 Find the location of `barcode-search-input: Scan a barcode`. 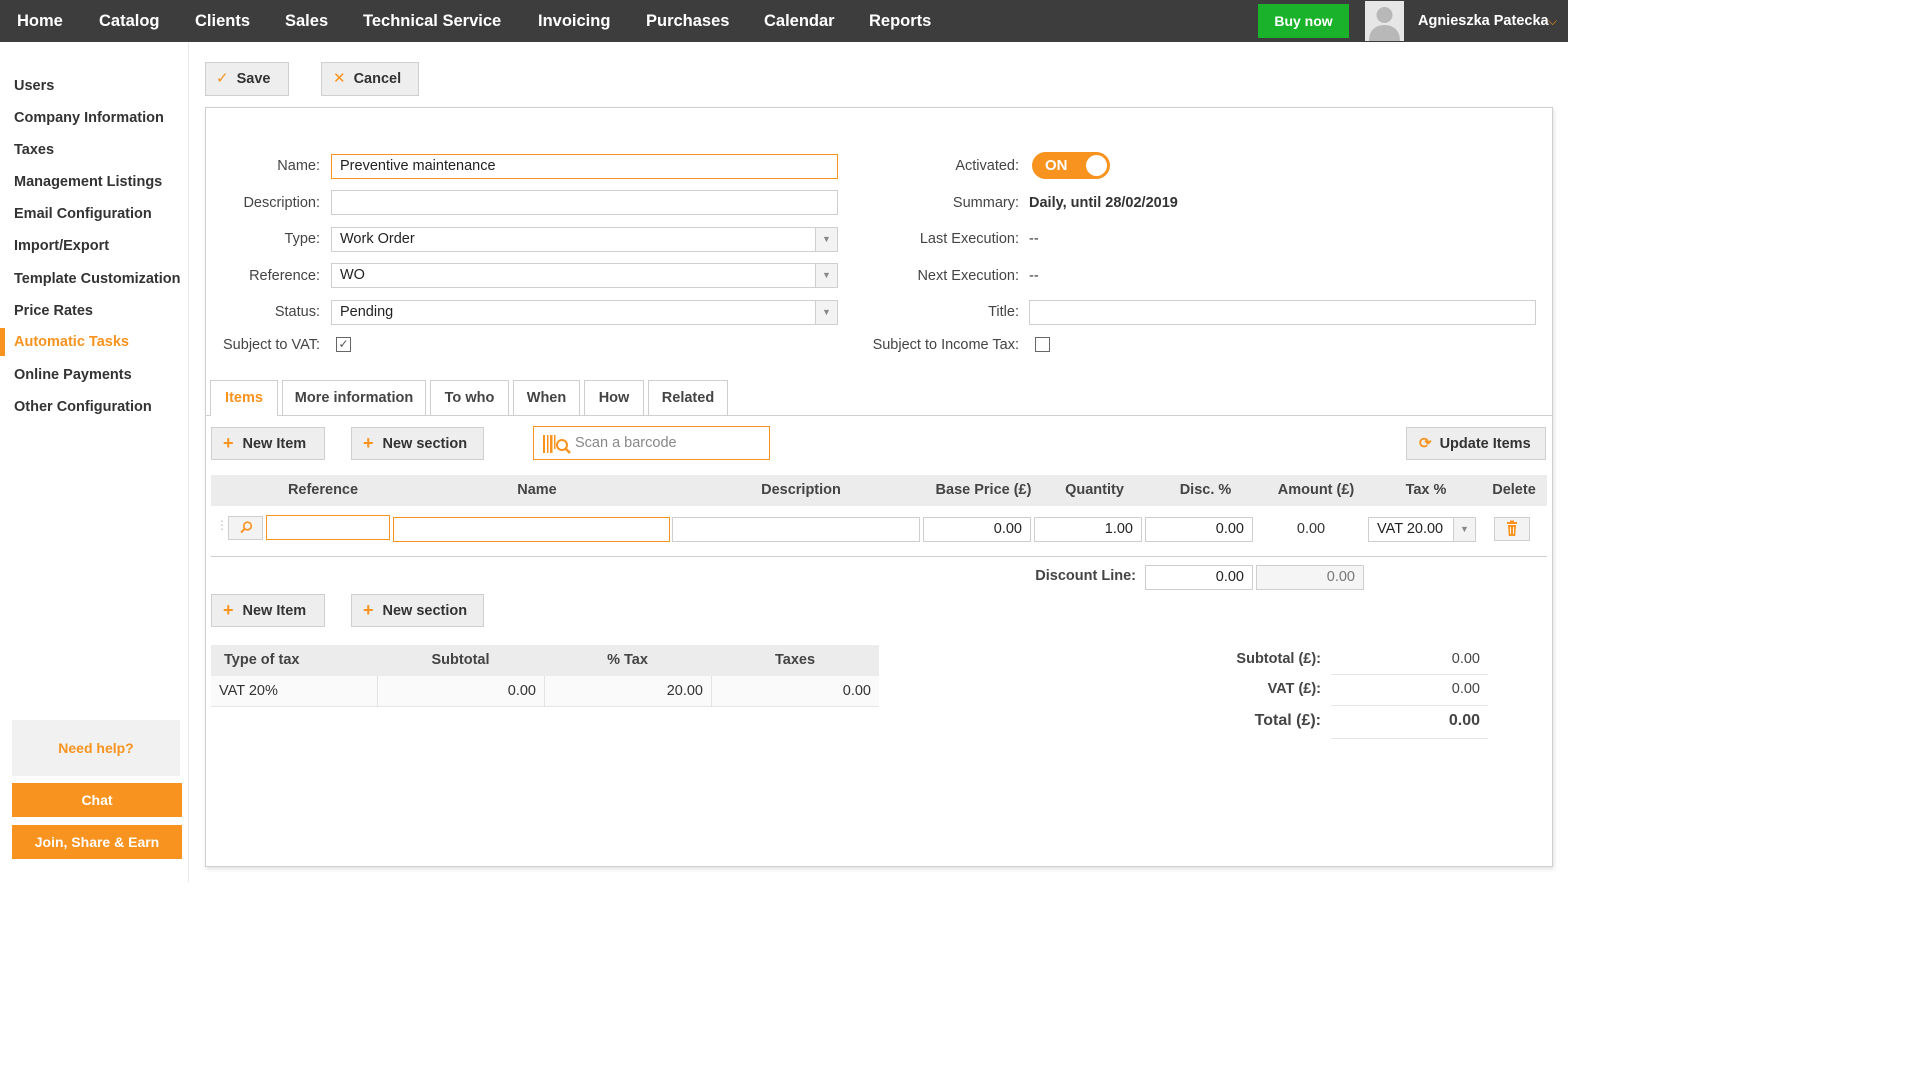

barcode-search-input: Scan a barcode is located at coordinates (651, 443).